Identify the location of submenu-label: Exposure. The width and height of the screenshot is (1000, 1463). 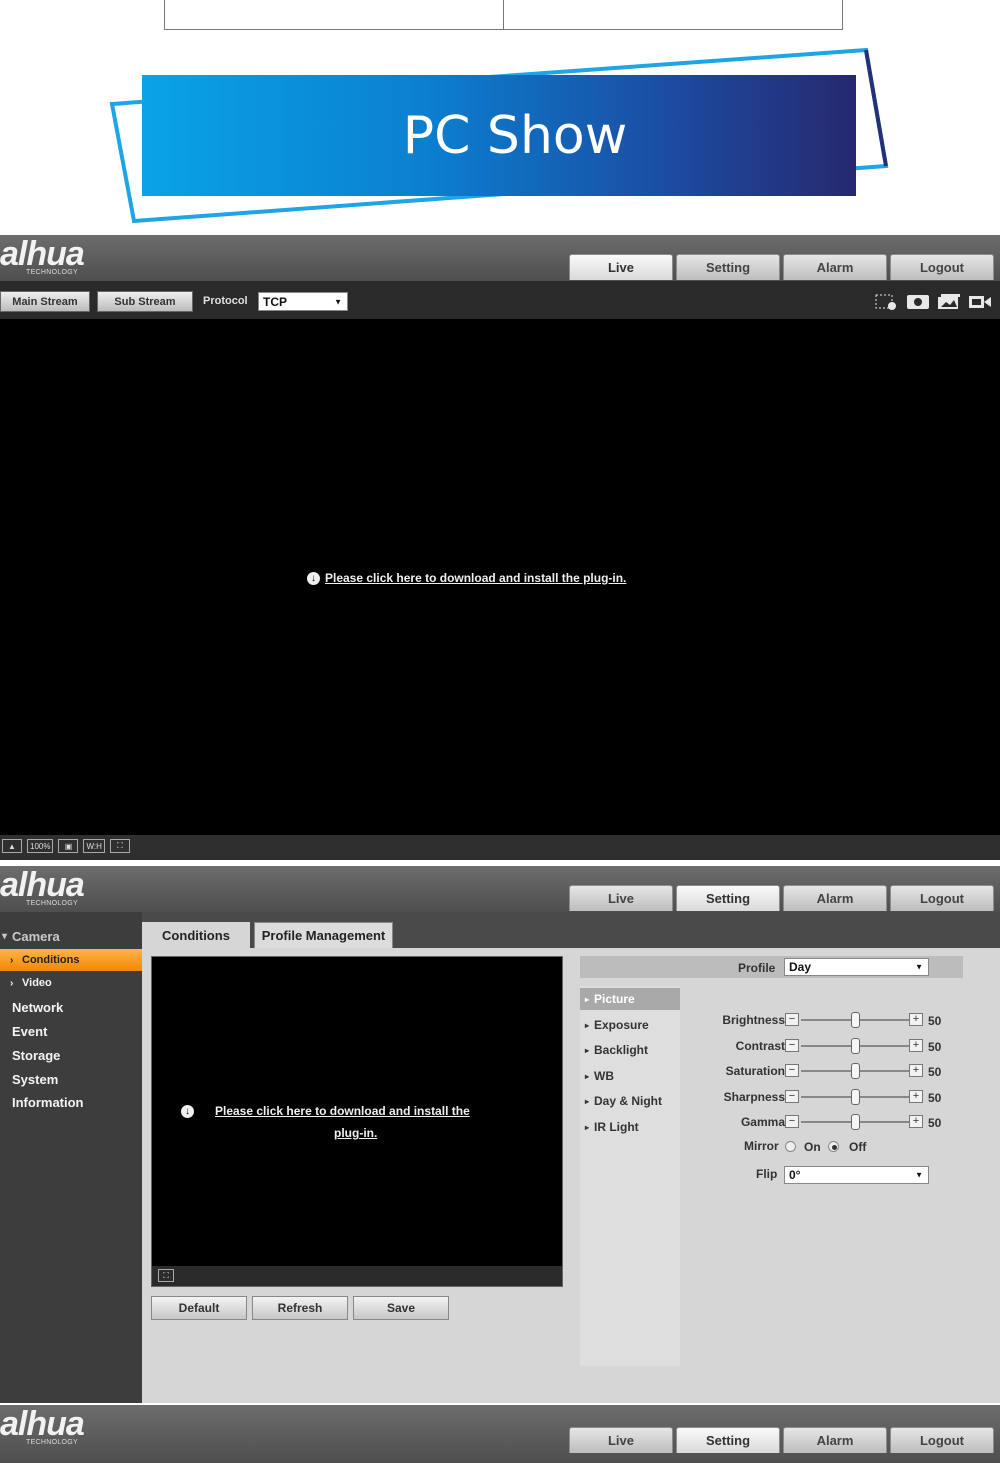
(621, 1025).